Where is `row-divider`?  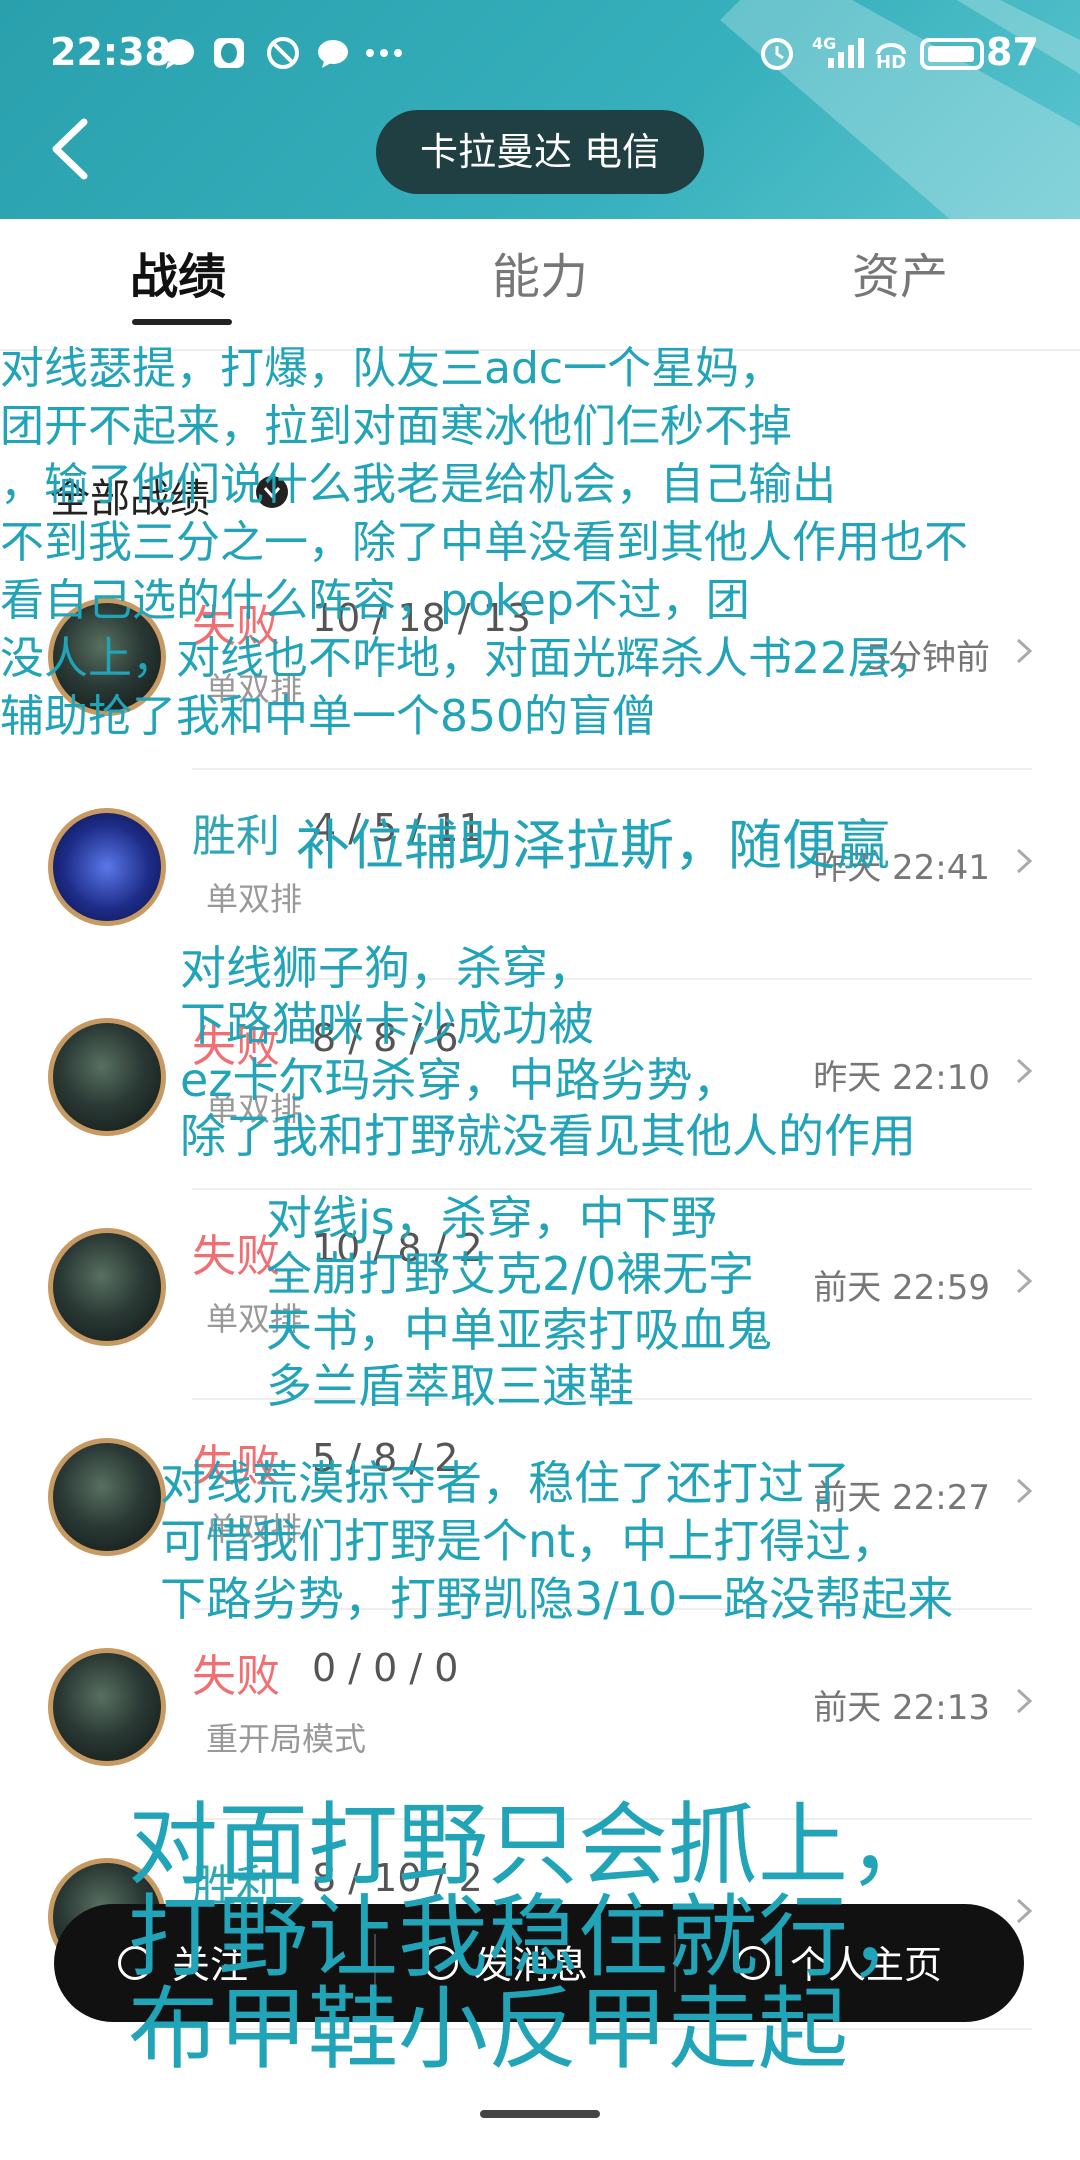
row-divider is located at coordinates (612, 2029).